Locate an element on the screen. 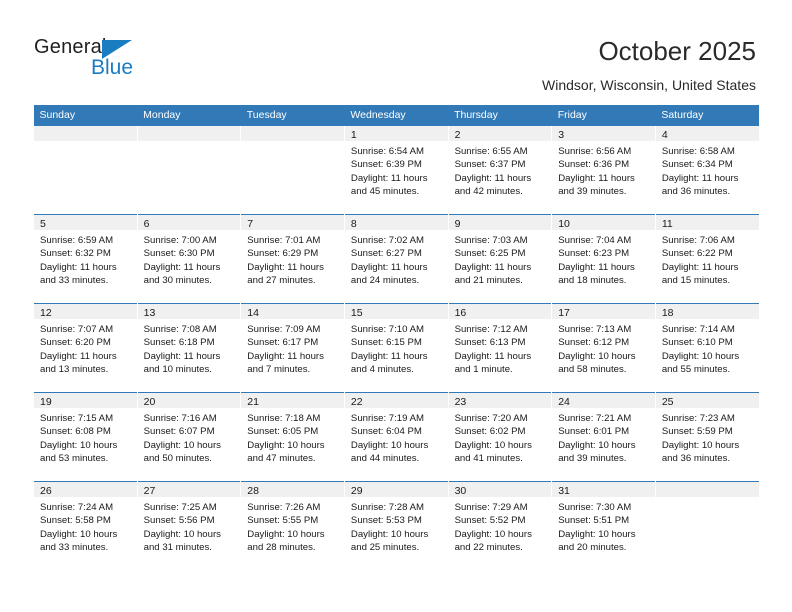 The height and width of the screenshot is (612, 792). sunrise-text: Sunrise: 7:09 AM is located at coordinates (284, 329).